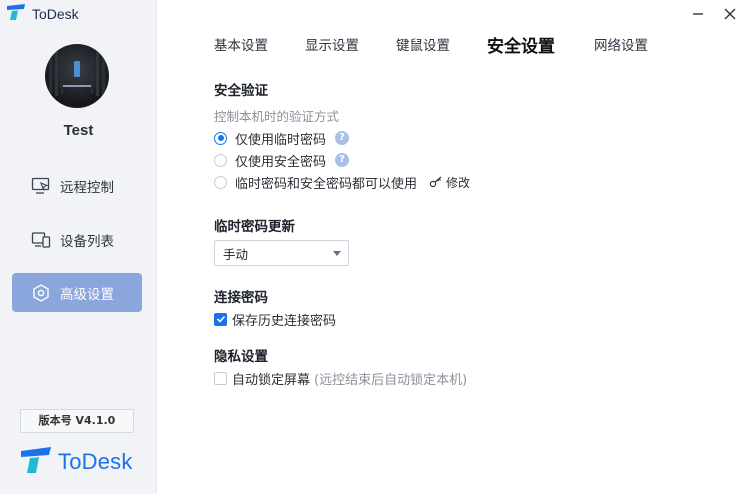  I want to click on modify-link: 修改, so click(449, 182).